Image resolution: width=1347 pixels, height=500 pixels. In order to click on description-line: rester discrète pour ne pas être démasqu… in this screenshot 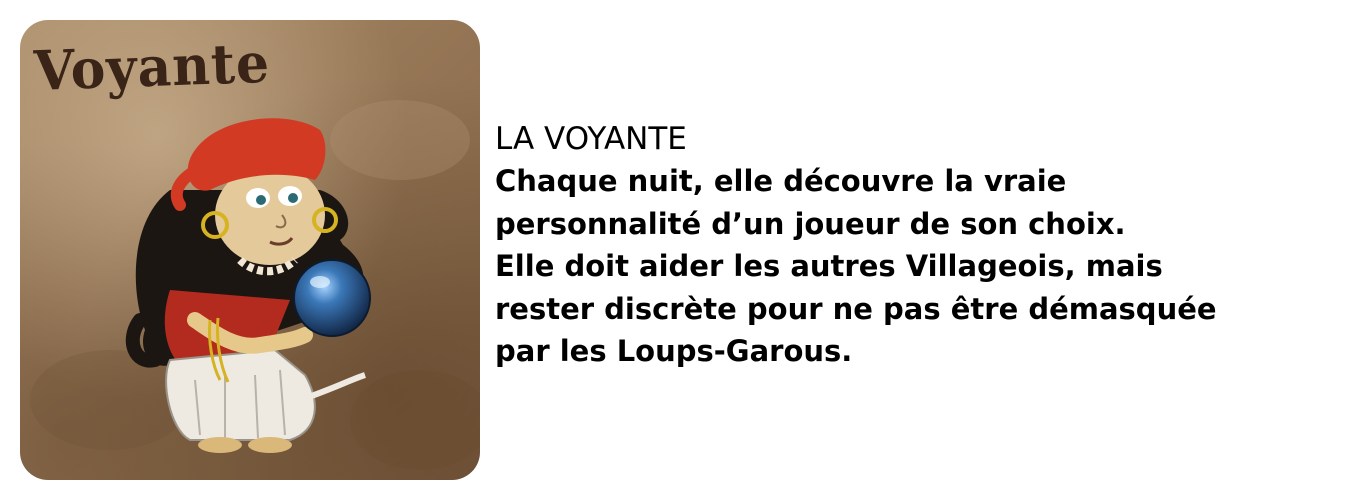, I will do `click(856, 308)`.